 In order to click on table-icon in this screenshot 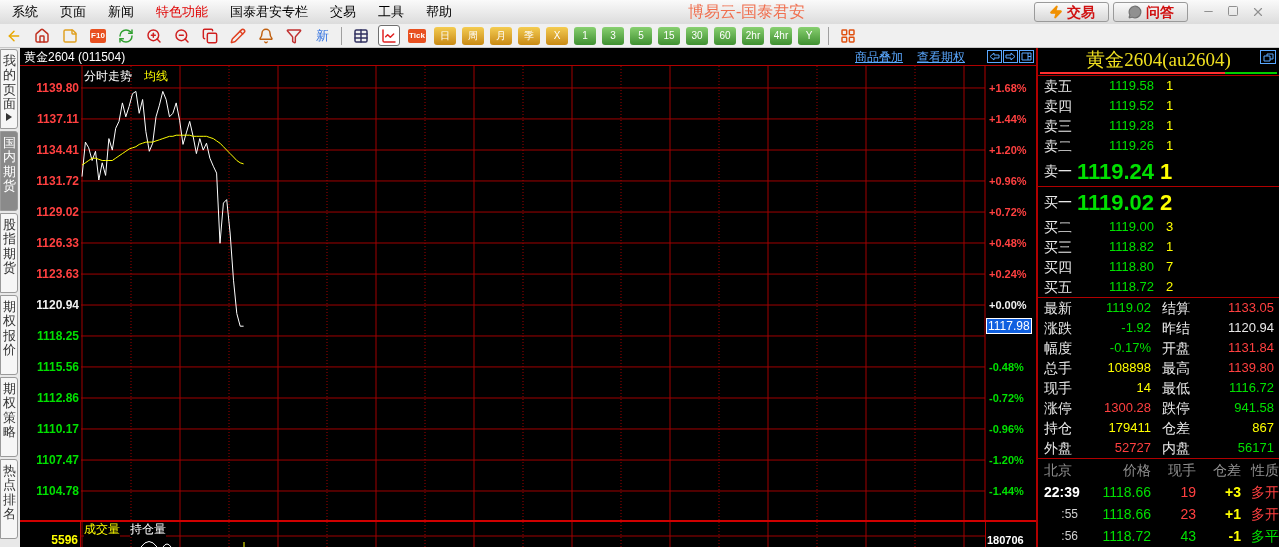, I will do `click(361, 35)`.